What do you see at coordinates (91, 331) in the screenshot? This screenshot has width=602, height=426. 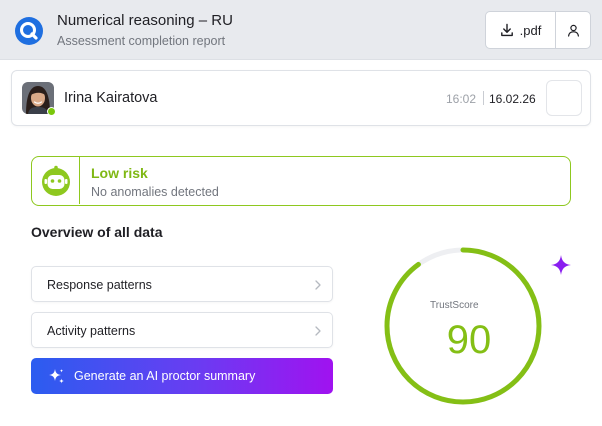 I see `activity-patterns-label: Activity patterns` at bounding box center [91, 331].